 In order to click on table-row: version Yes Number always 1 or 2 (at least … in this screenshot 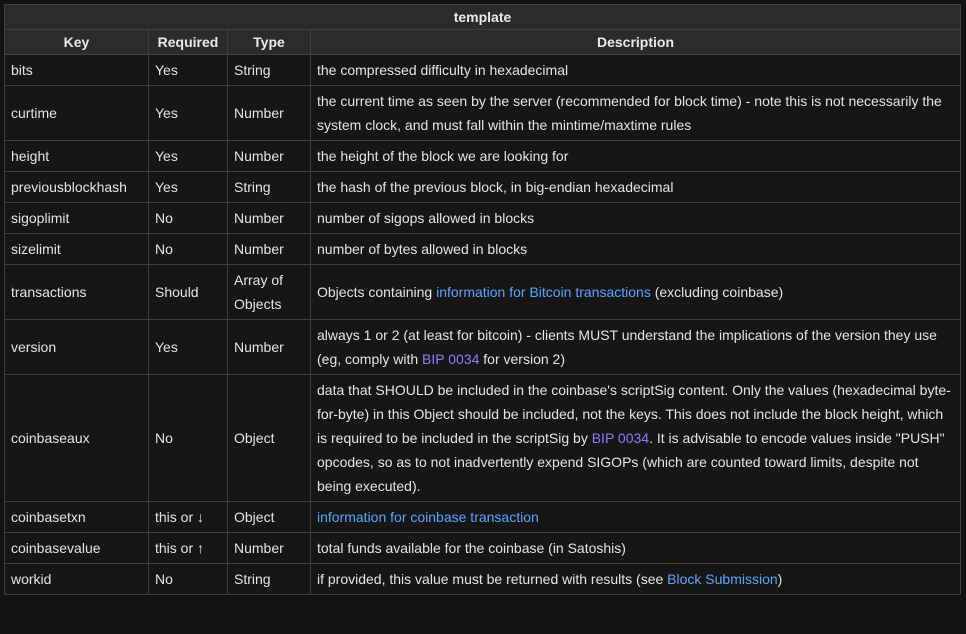, I will do `click(483, 347)`.